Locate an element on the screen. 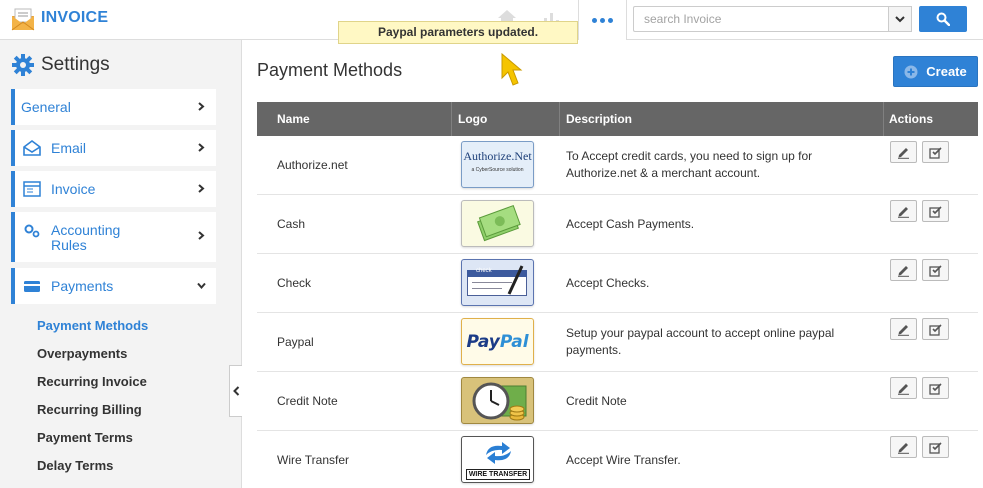  sidebar-collapse-button is located at coordinates (235, 391).